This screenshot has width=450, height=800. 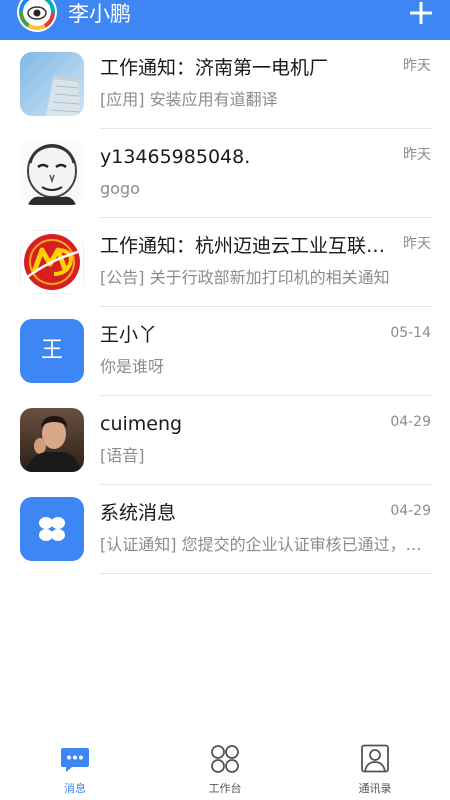 I want to click on text-avatar: 王, so click(x=52, y=351).